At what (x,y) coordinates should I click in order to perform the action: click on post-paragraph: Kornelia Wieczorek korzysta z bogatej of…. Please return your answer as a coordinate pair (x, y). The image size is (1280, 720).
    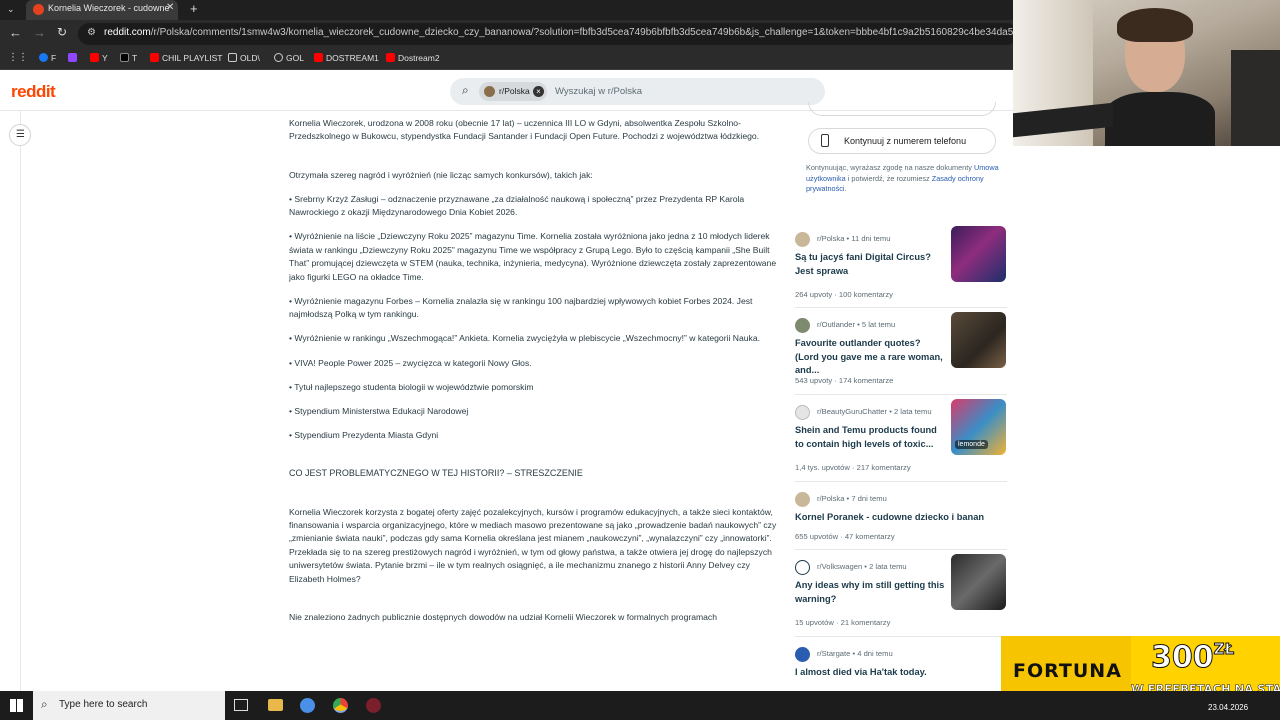
    Looking at the image, I should click on (533, 545).